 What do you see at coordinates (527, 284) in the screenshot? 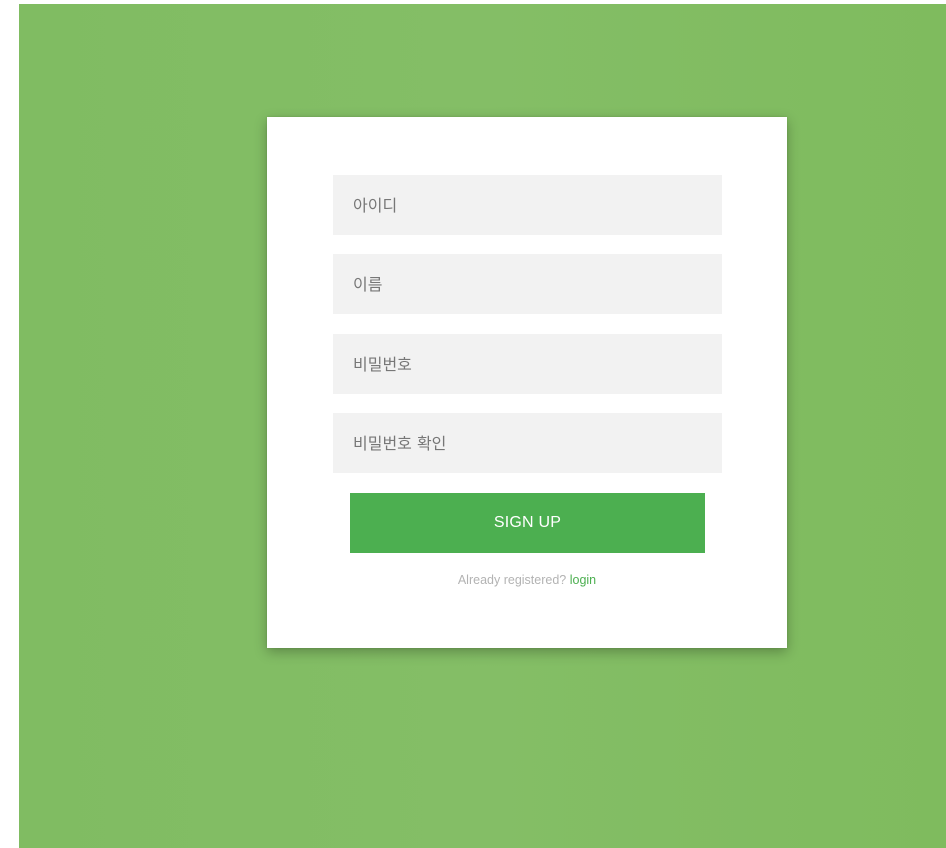
I see `name-input` at bounding box center [527, 284].